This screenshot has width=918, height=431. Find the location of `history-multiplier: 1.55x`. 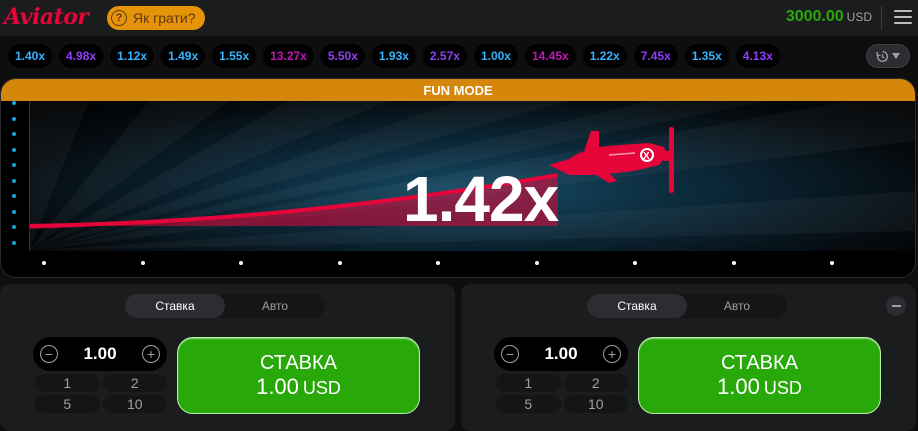

history-multiplier: 1.55x is located at coordinates (234, 56).